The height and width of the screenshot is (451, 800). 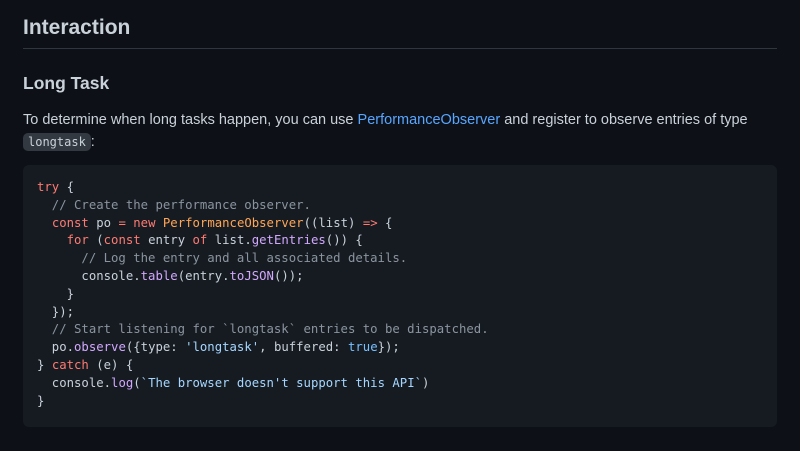 What do you see at coordinates (103, 222) in the screenshot?
I see `code-token: po` at bounding box center [103, 222].